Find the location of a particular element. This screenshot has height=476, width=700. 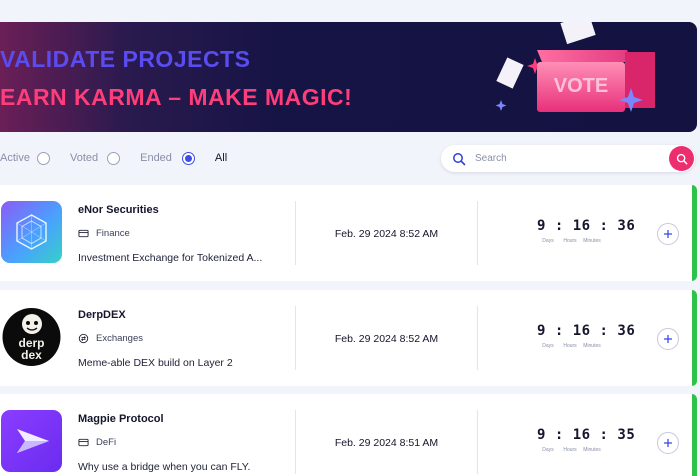

project-category: Exchanges is located at coordinates (110, 338).